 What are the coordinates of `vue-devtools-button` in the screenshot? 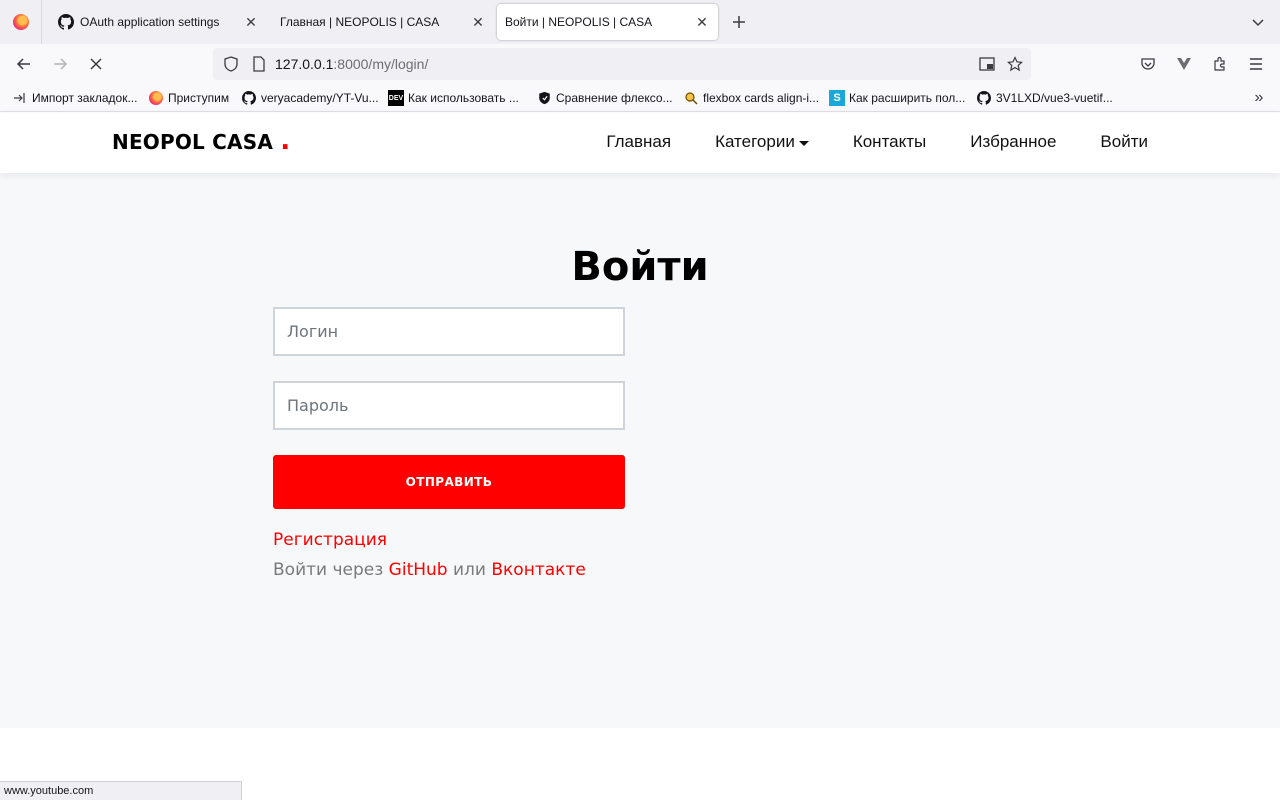 It's located at (1184, 64).